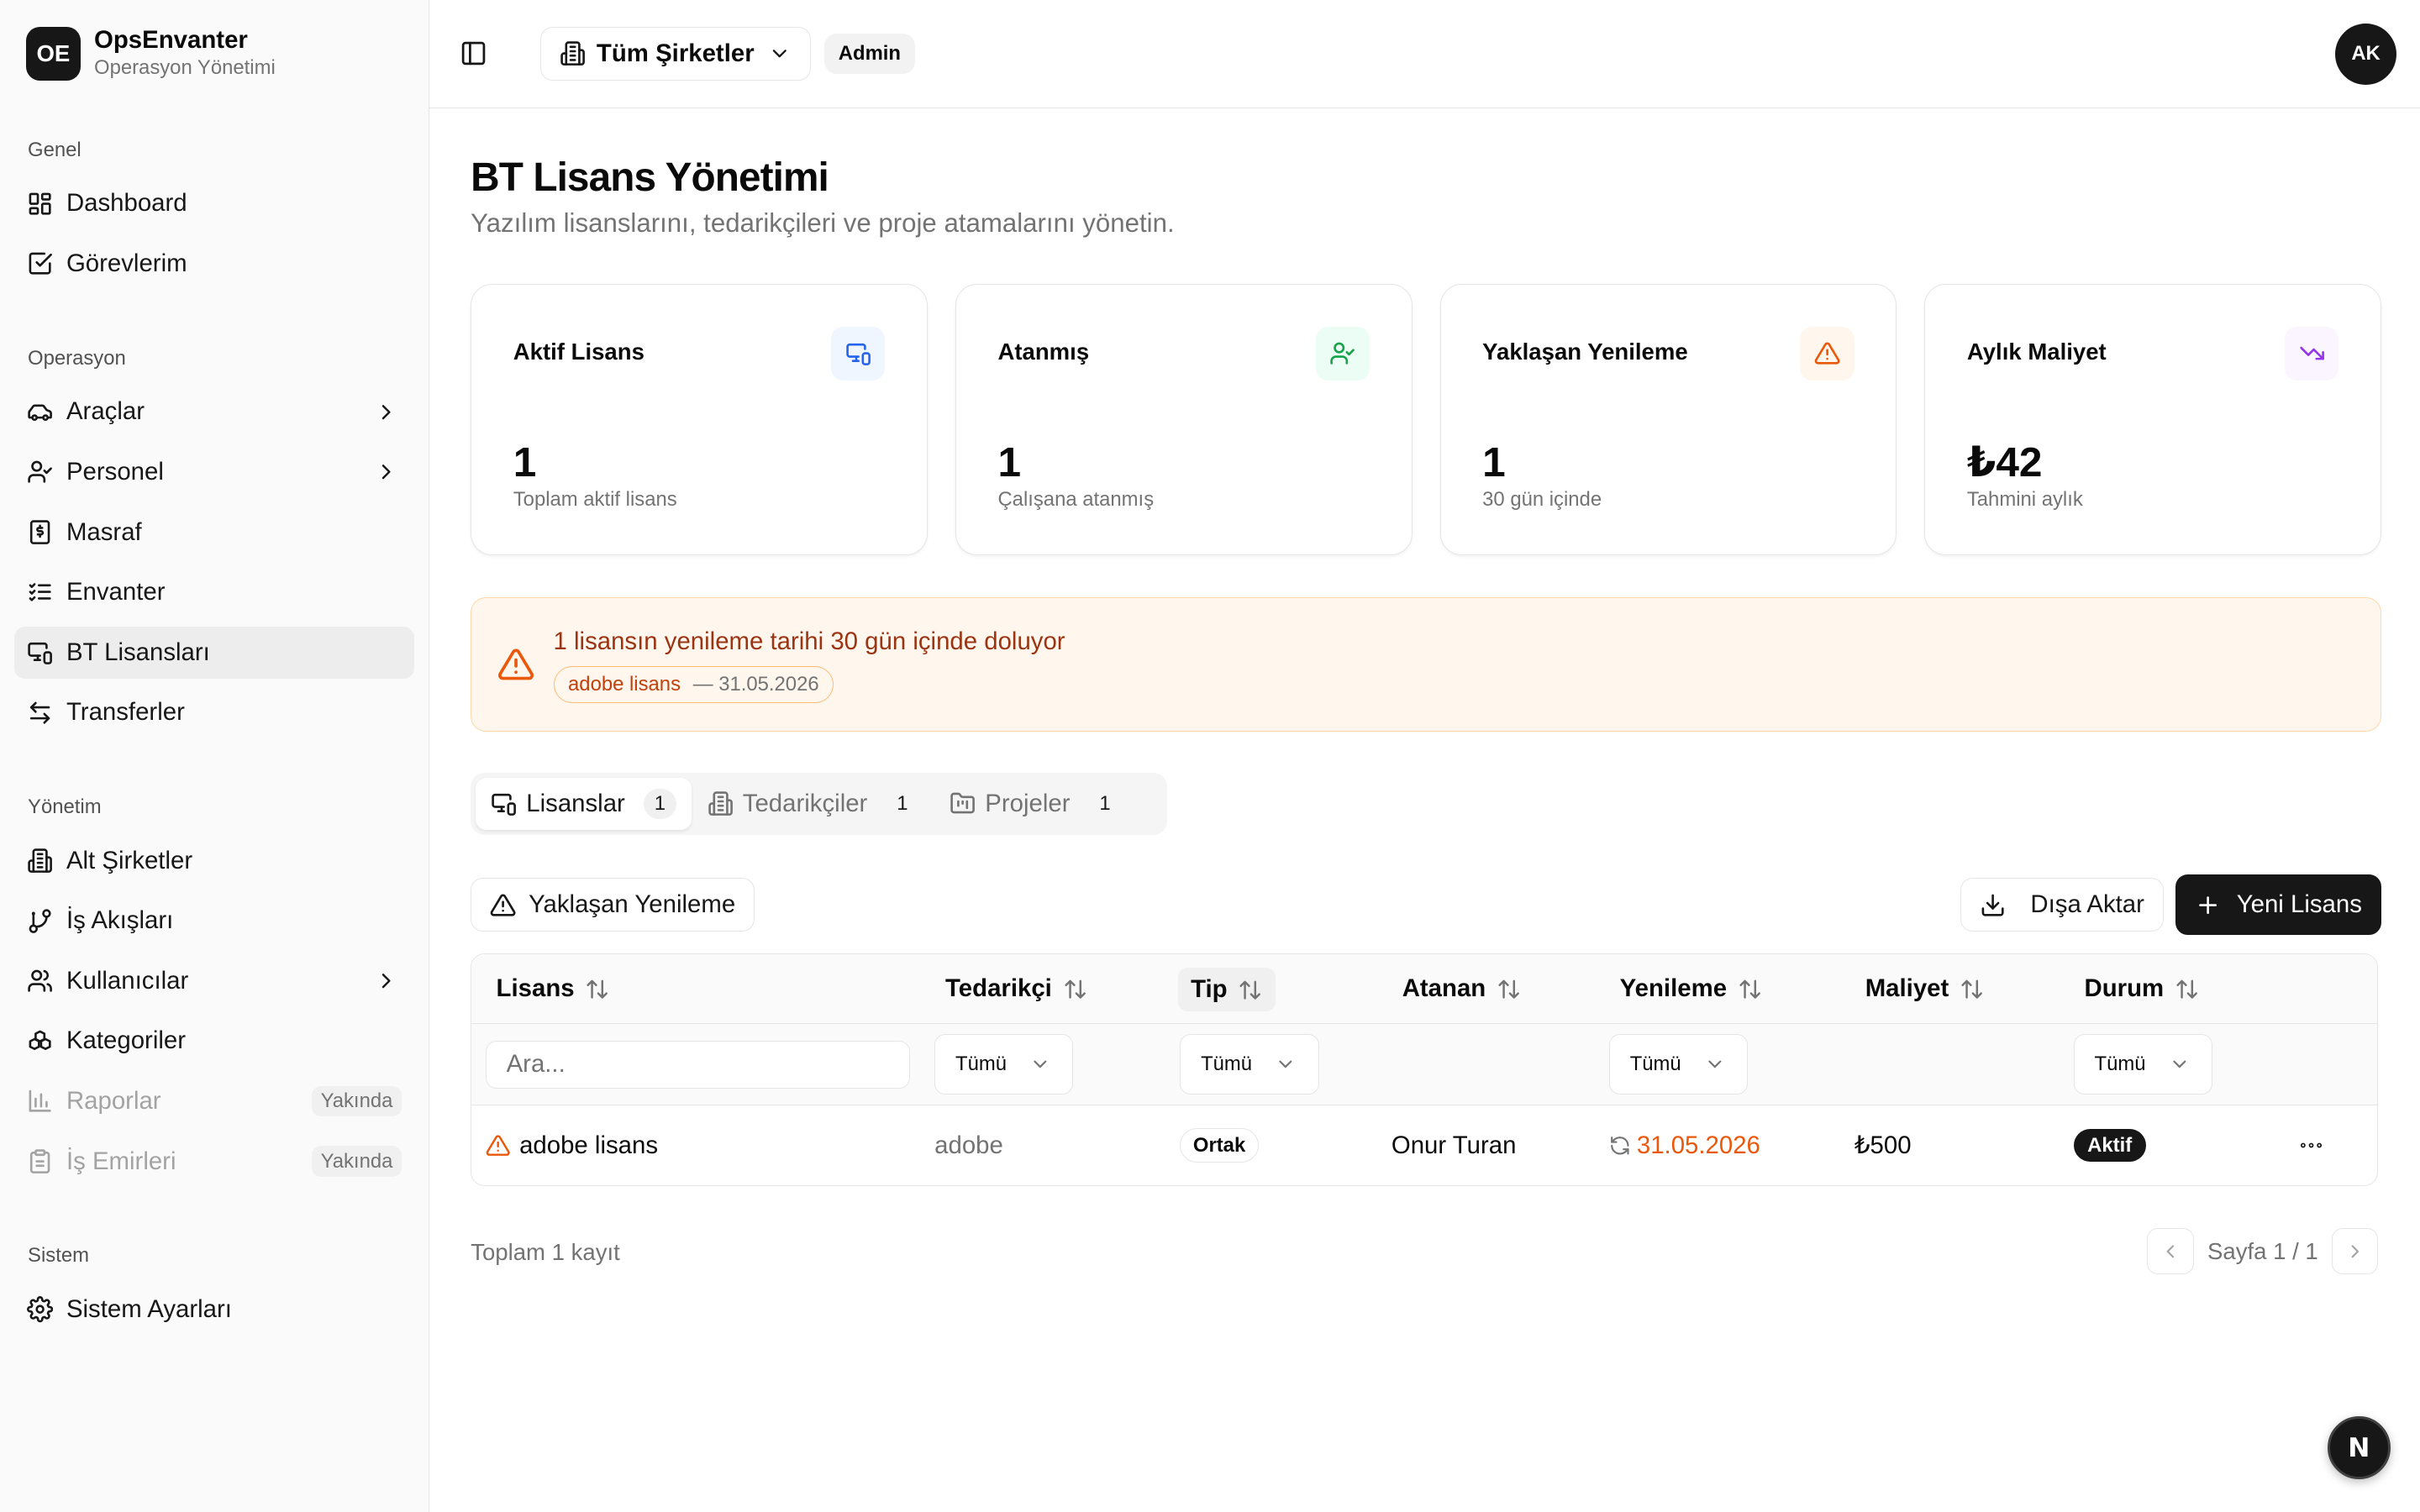 The height and width of the screenshot is (1512, 2420). Describe the element at coordinates (1674, 988) in the screenshot. I see `column-label: Yenileme` at that location.